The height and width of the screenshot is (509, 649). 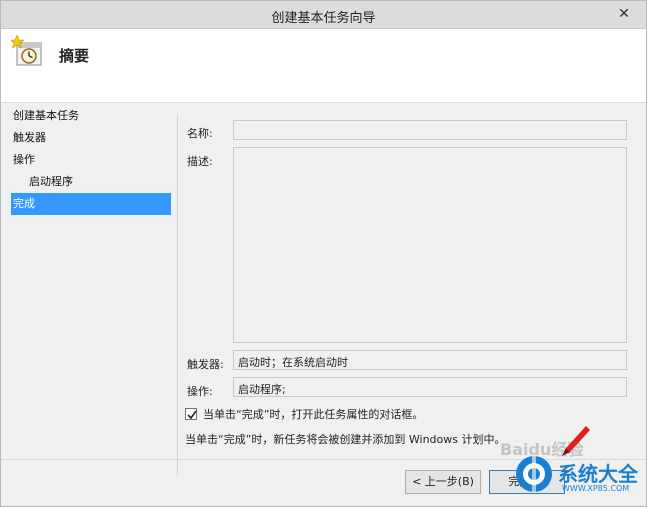 I want to click on step-create-basic-task: 创建基本任务, so click(x=91, y=116).